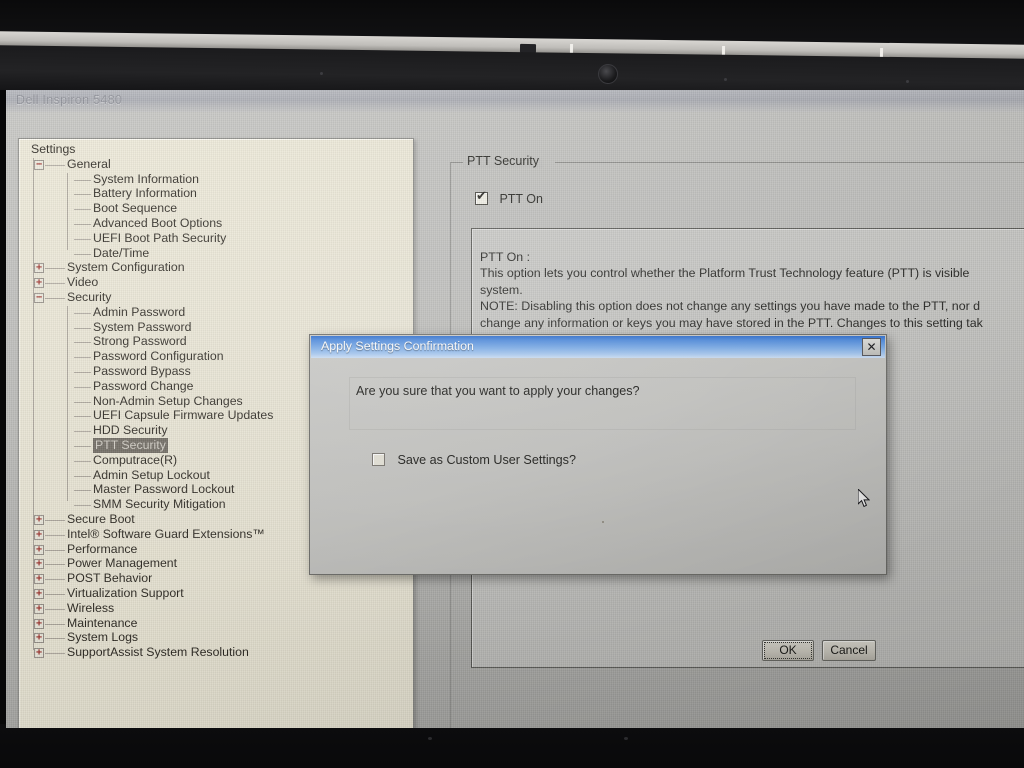  Describe the element at coordinates (102, 622) in the screenshot. I see `tree-group-label: Maintenance` at that location.